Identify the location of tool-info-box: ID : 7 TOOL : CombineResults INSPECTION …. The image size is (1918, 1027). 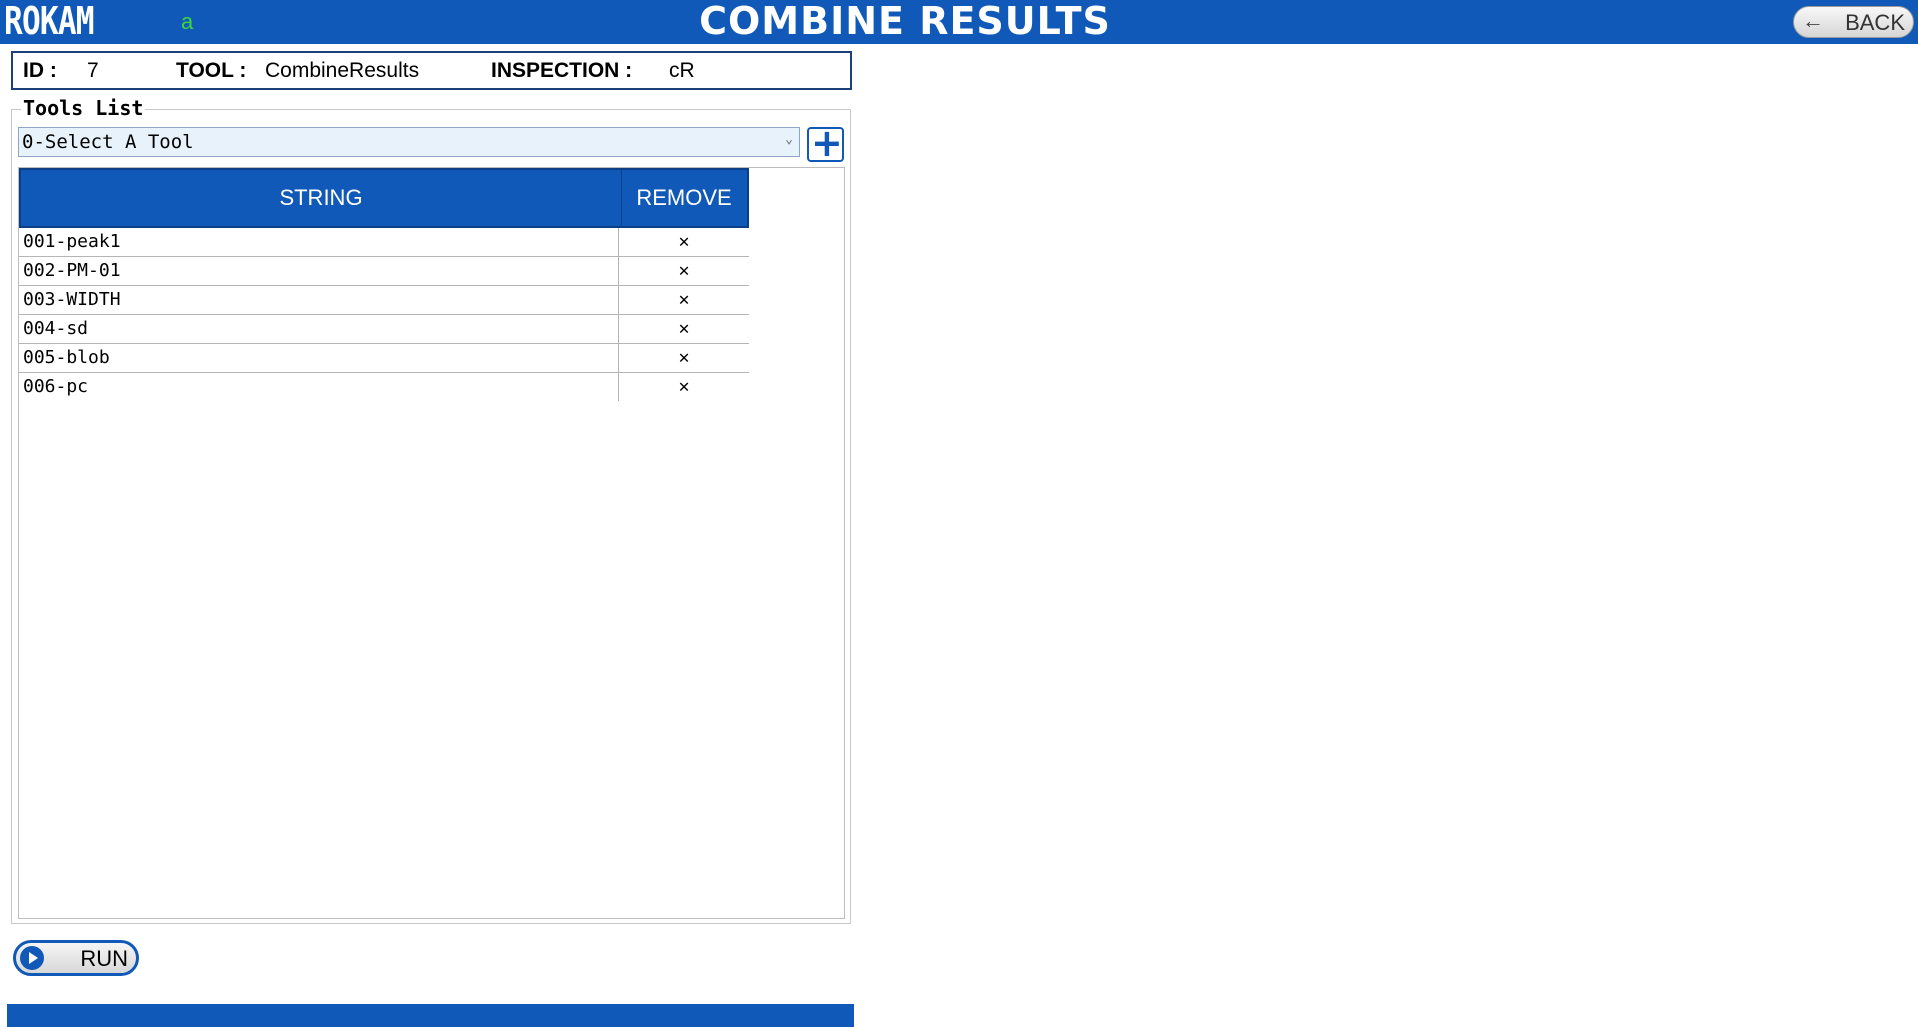
(431, 70).